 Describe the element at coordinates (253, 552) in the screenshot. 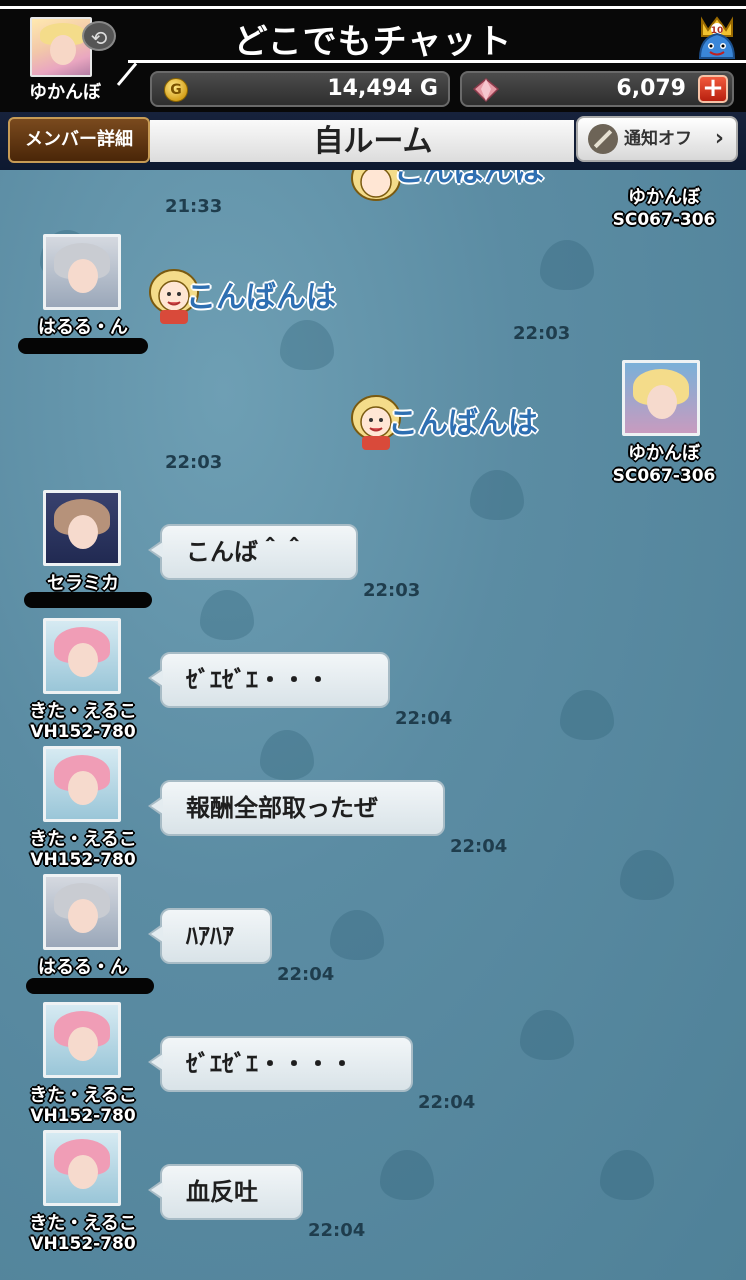

I see `message-bubble: こんば＾＾` at that location.